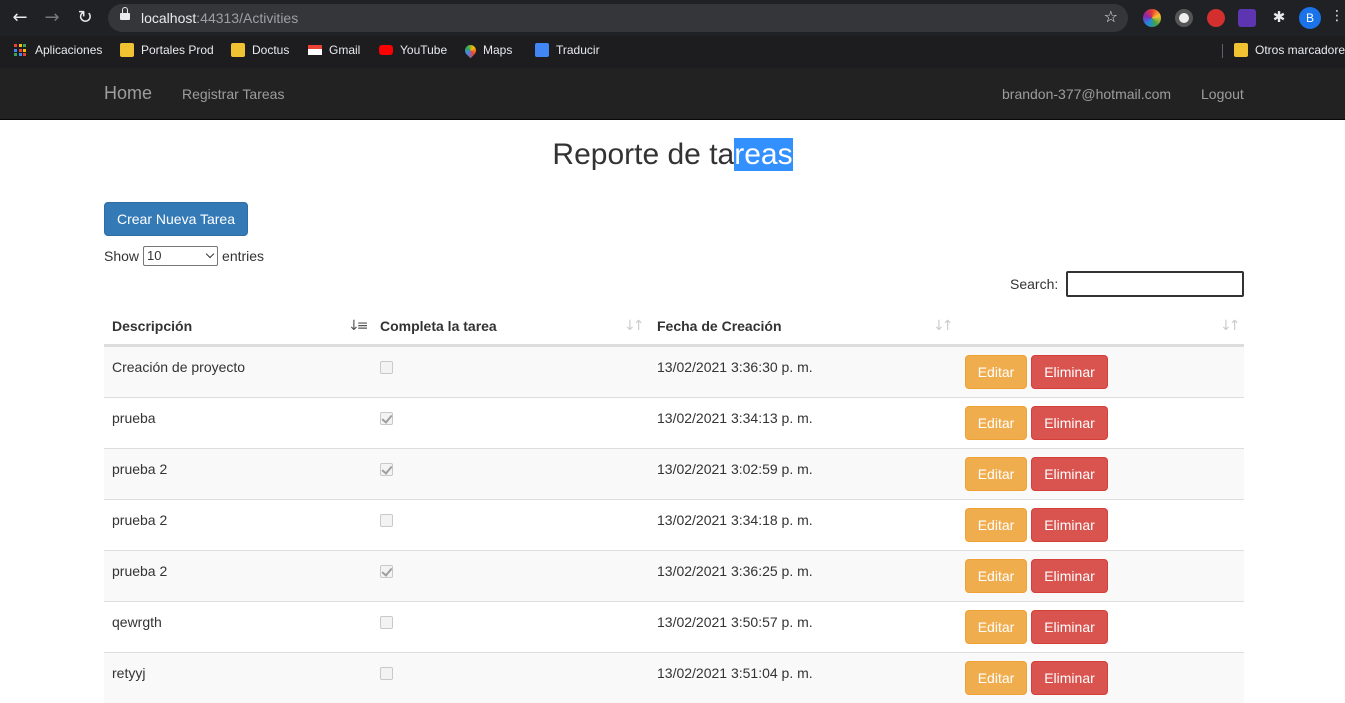 This screenshot has width=1345, height=703. I want to click on table-search: Search:, so click(1127, 284).